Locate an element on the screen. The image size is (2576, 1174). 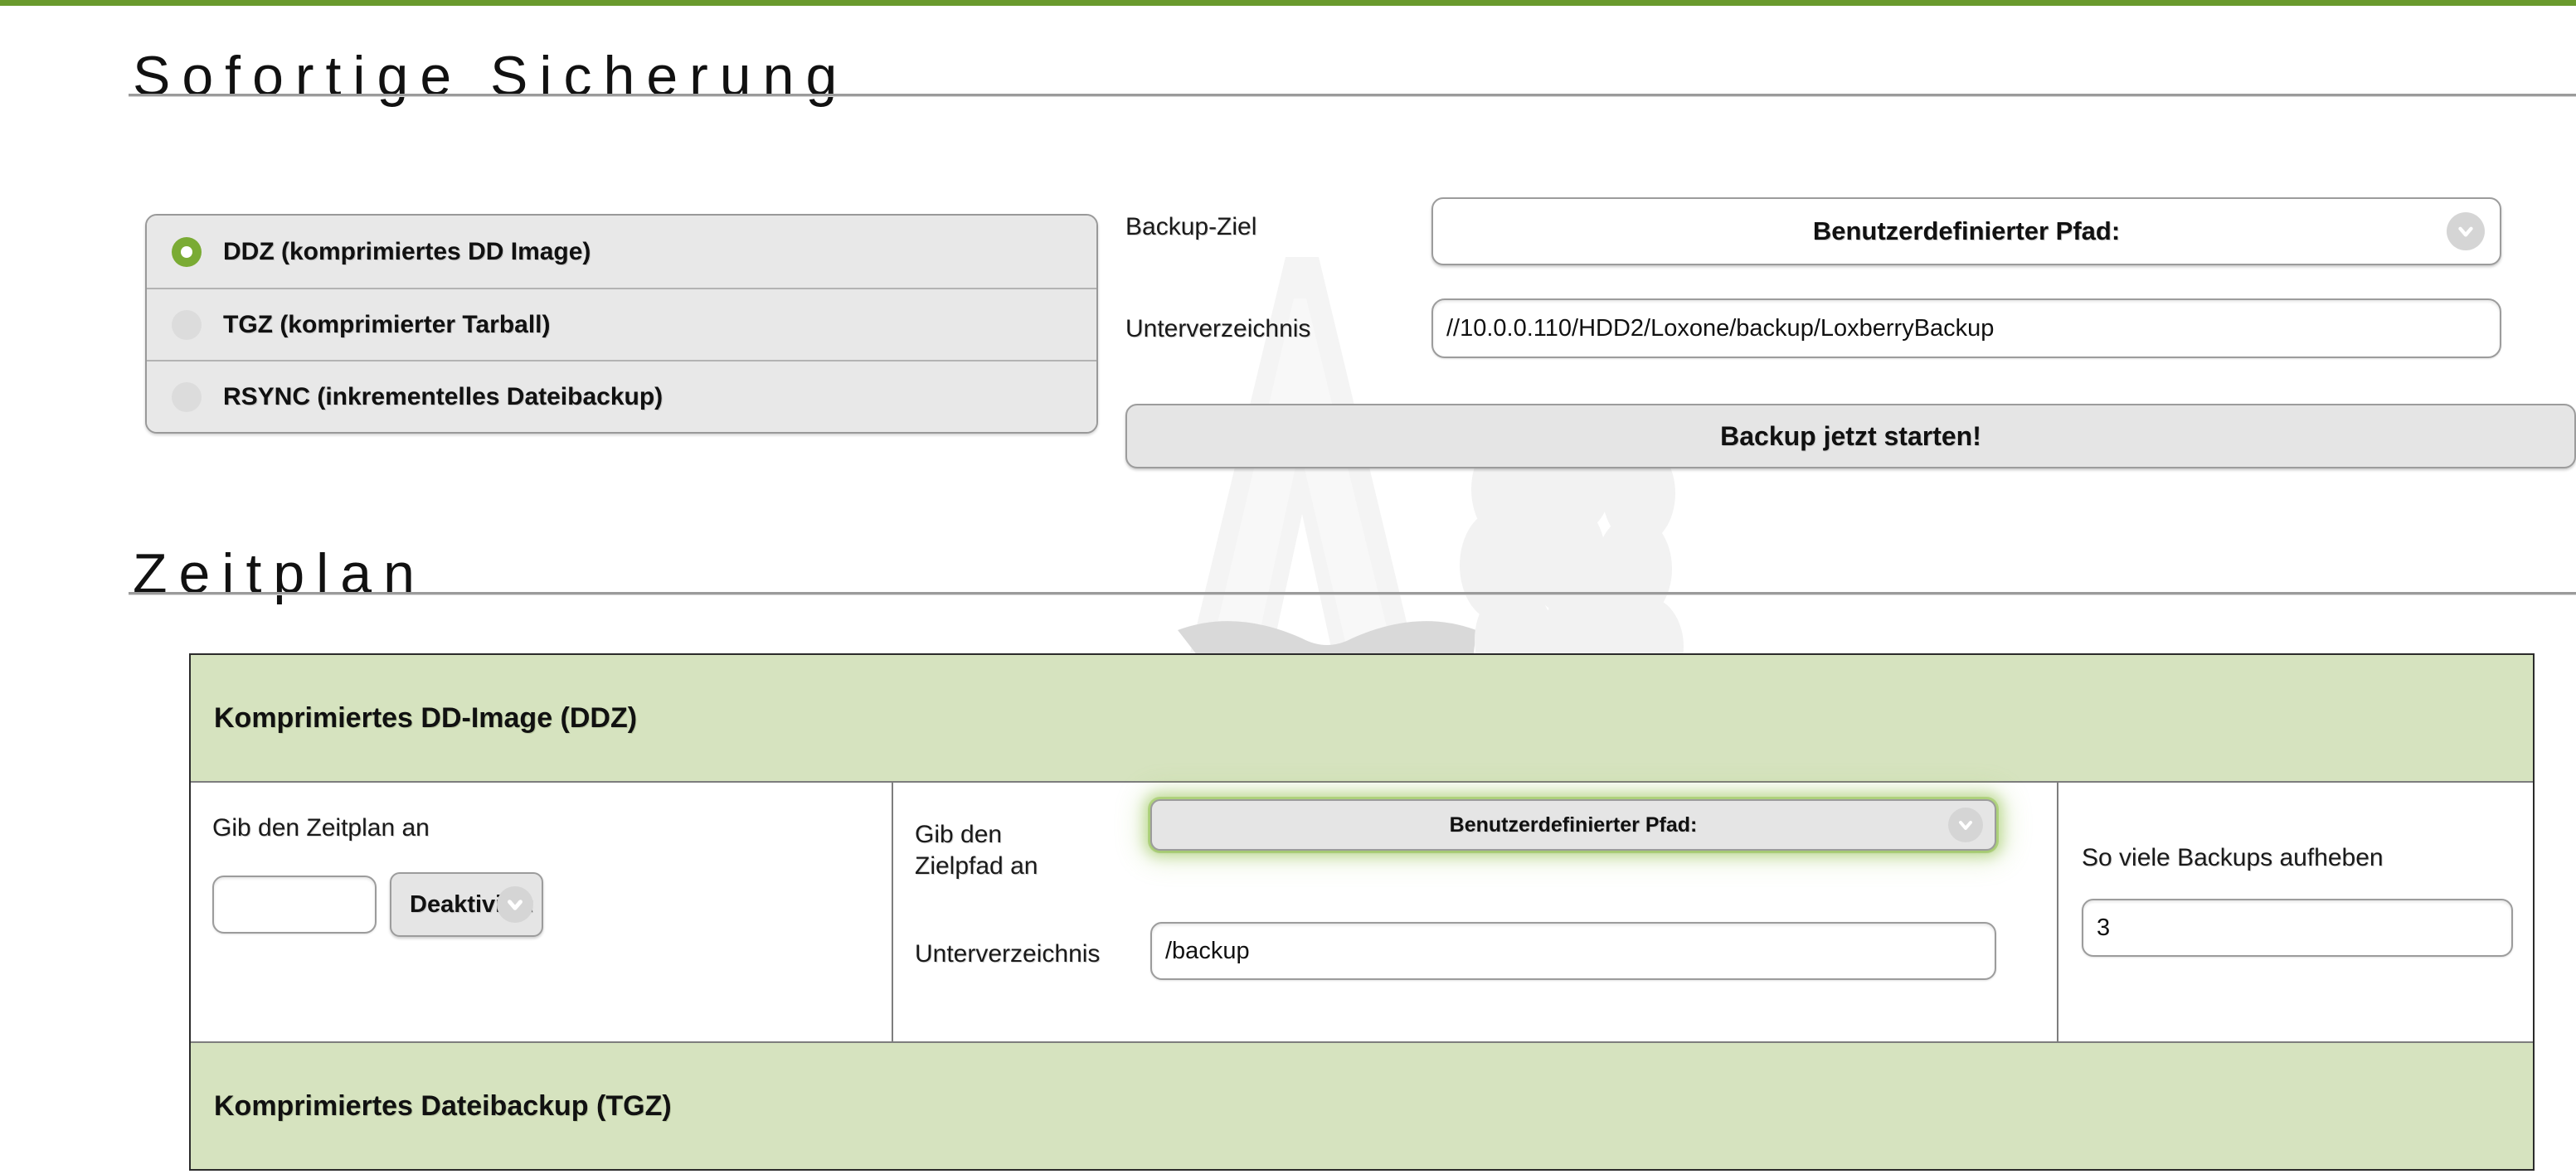
schedule-panel-header-tgz: Komprimiertes Dateibackup (TGZ) is located at coordinates (1362, 1106).